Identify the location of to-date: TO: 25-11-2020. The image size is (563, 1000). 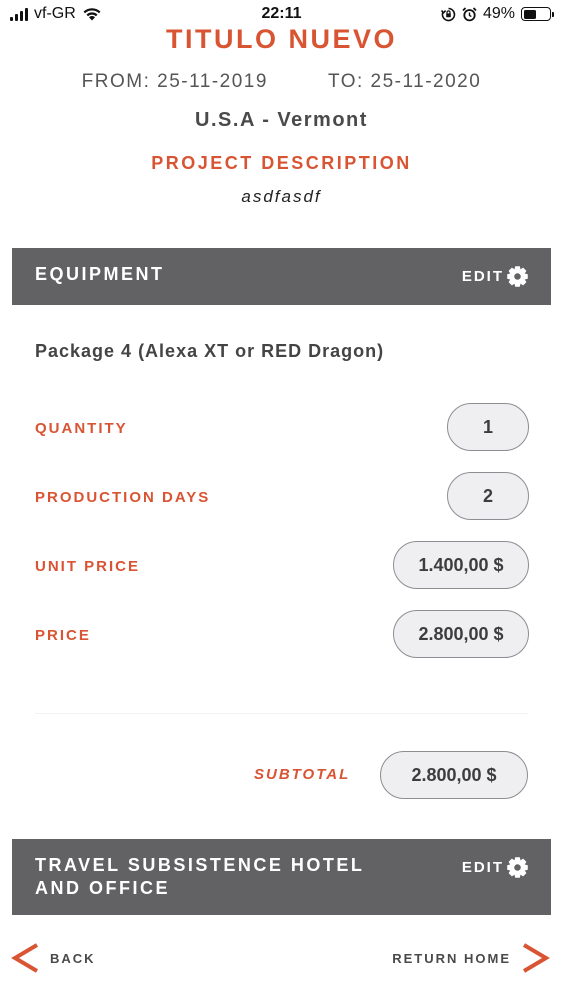
(404, 81).